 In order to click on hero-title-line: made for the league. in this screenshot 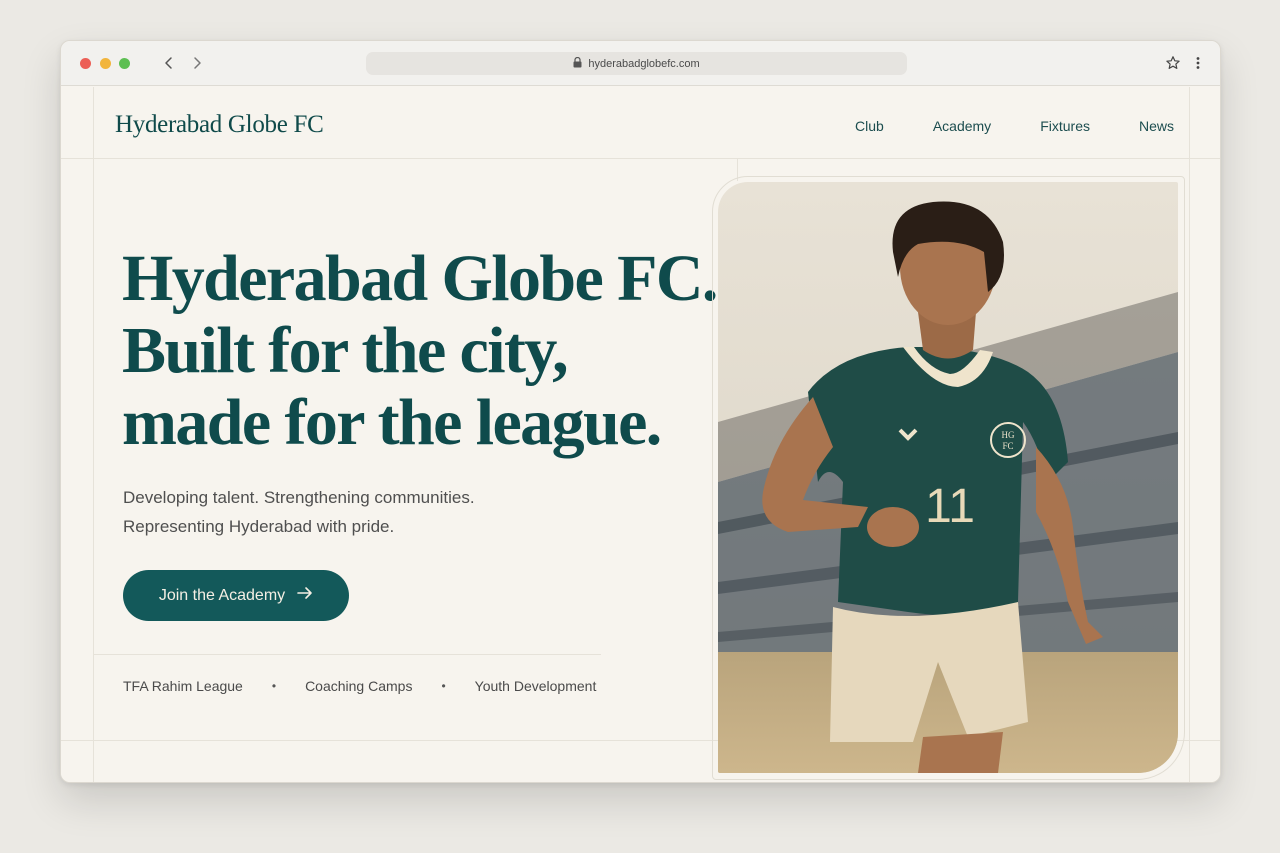, I will do `click(392, 422)`.